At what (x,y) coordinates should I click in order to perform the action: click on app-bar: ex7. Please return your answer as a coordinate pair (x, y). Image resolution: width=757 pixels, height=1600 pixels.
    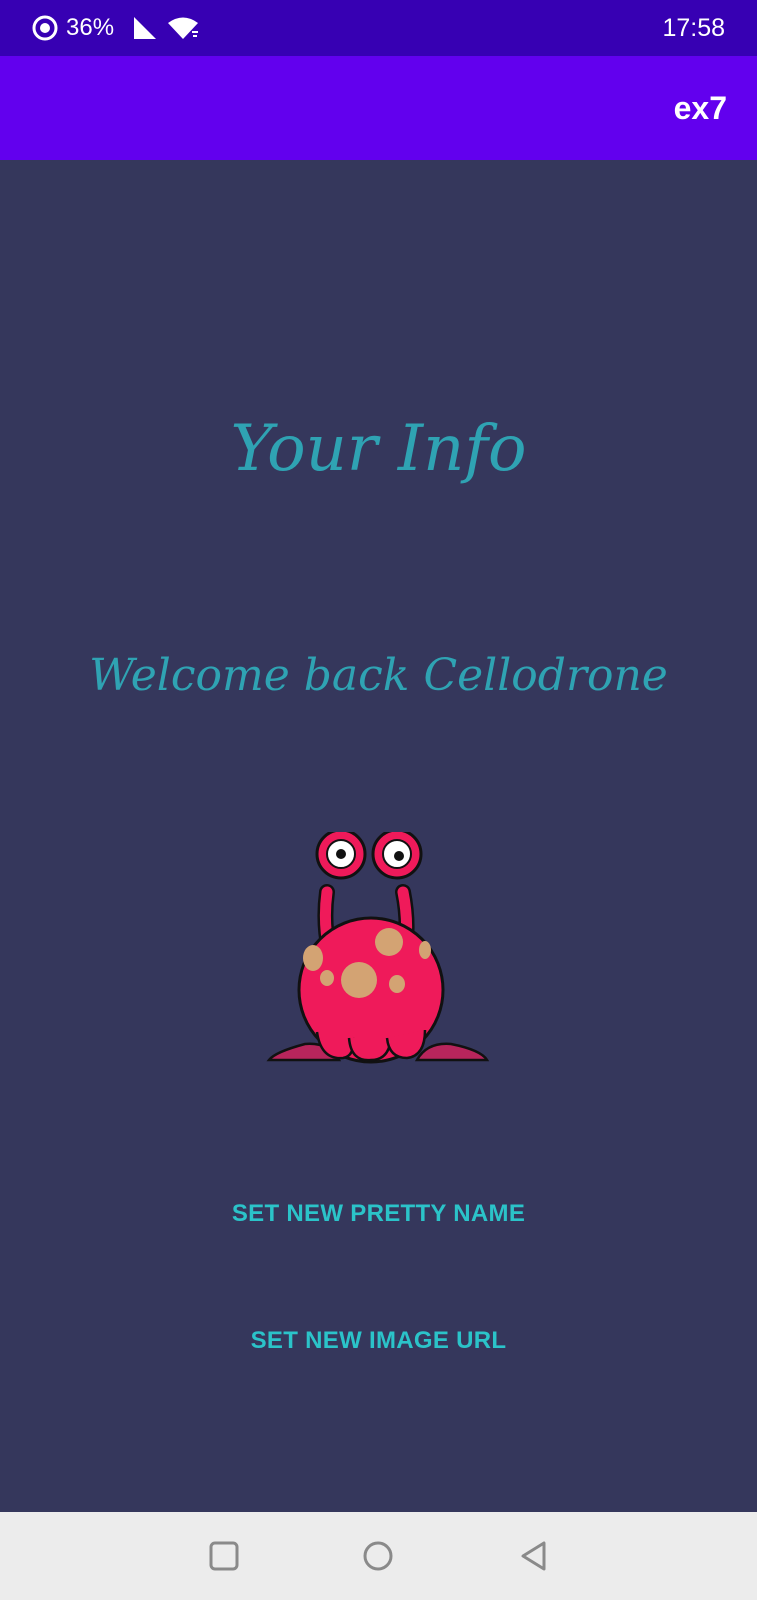
    Looking at the image, I should click on (378, 108).